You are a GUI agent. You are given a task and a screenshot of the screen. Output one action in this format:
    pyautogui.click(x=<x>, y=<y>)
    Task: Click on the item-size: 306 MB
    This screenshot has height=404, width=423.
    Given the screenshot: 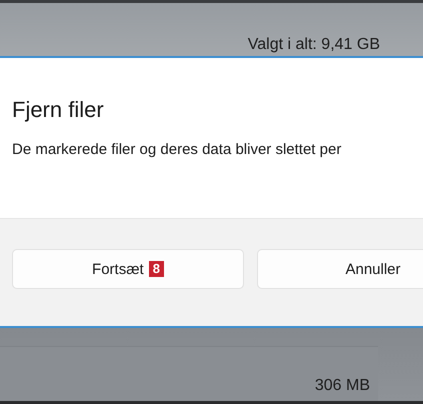 What is the action you would take?
    pyautogui.click(x=342, y=386)
    